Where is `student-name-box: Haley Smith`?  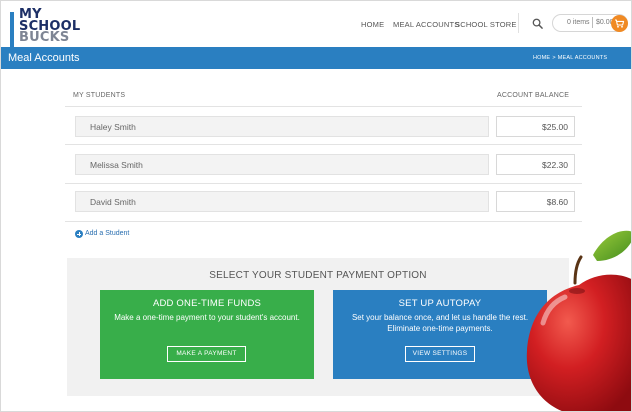
student-name-box: Haley Smith is located at coordinates (282, 126).